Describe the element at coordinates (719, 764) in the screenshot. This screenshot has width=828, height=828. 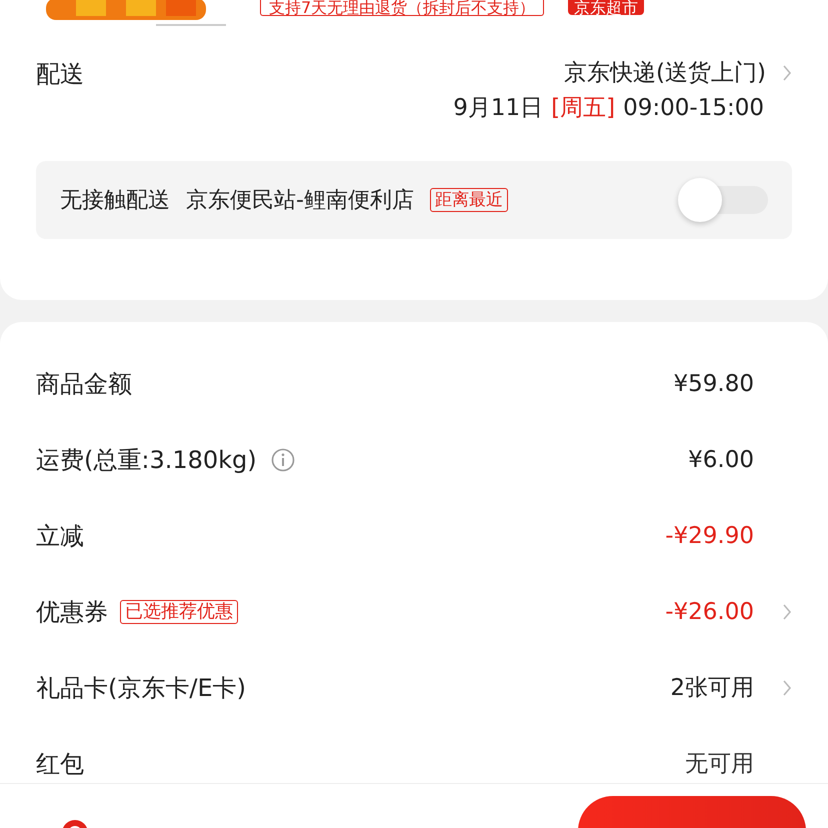
I see `summary-value: 无可用` at that location.